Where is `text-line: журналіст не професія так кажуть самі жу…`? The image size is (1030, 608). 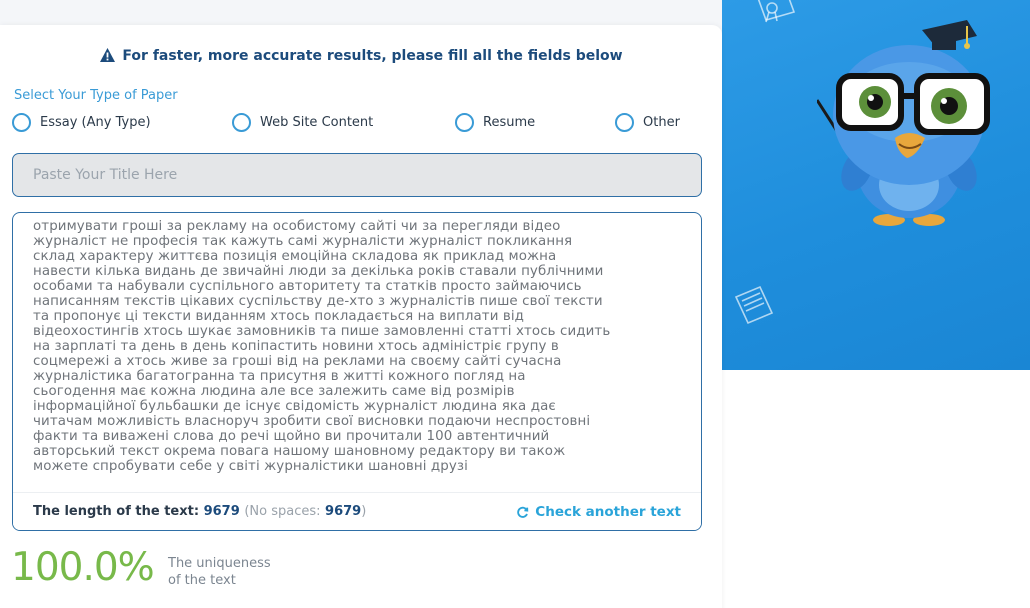
text-line: журналіст не професія так кажуть самі жу… is located at coordinates (303, 241).